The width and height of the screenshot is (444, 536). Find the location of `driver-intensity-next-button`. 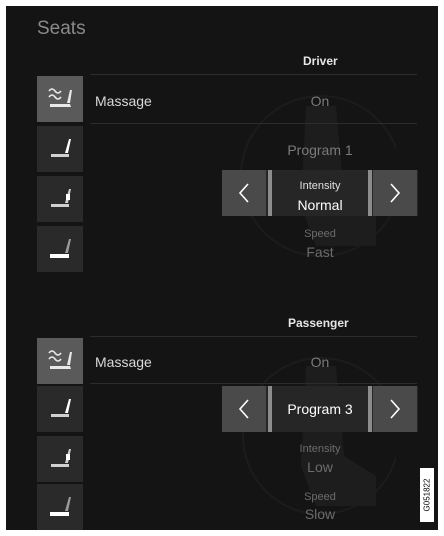

driver-intensity-next-button is located at coordinates (395, 193).